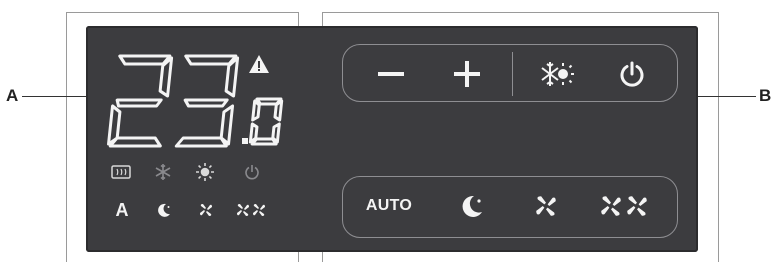  I want to click on snow-sun-icon, so click(557, 74).